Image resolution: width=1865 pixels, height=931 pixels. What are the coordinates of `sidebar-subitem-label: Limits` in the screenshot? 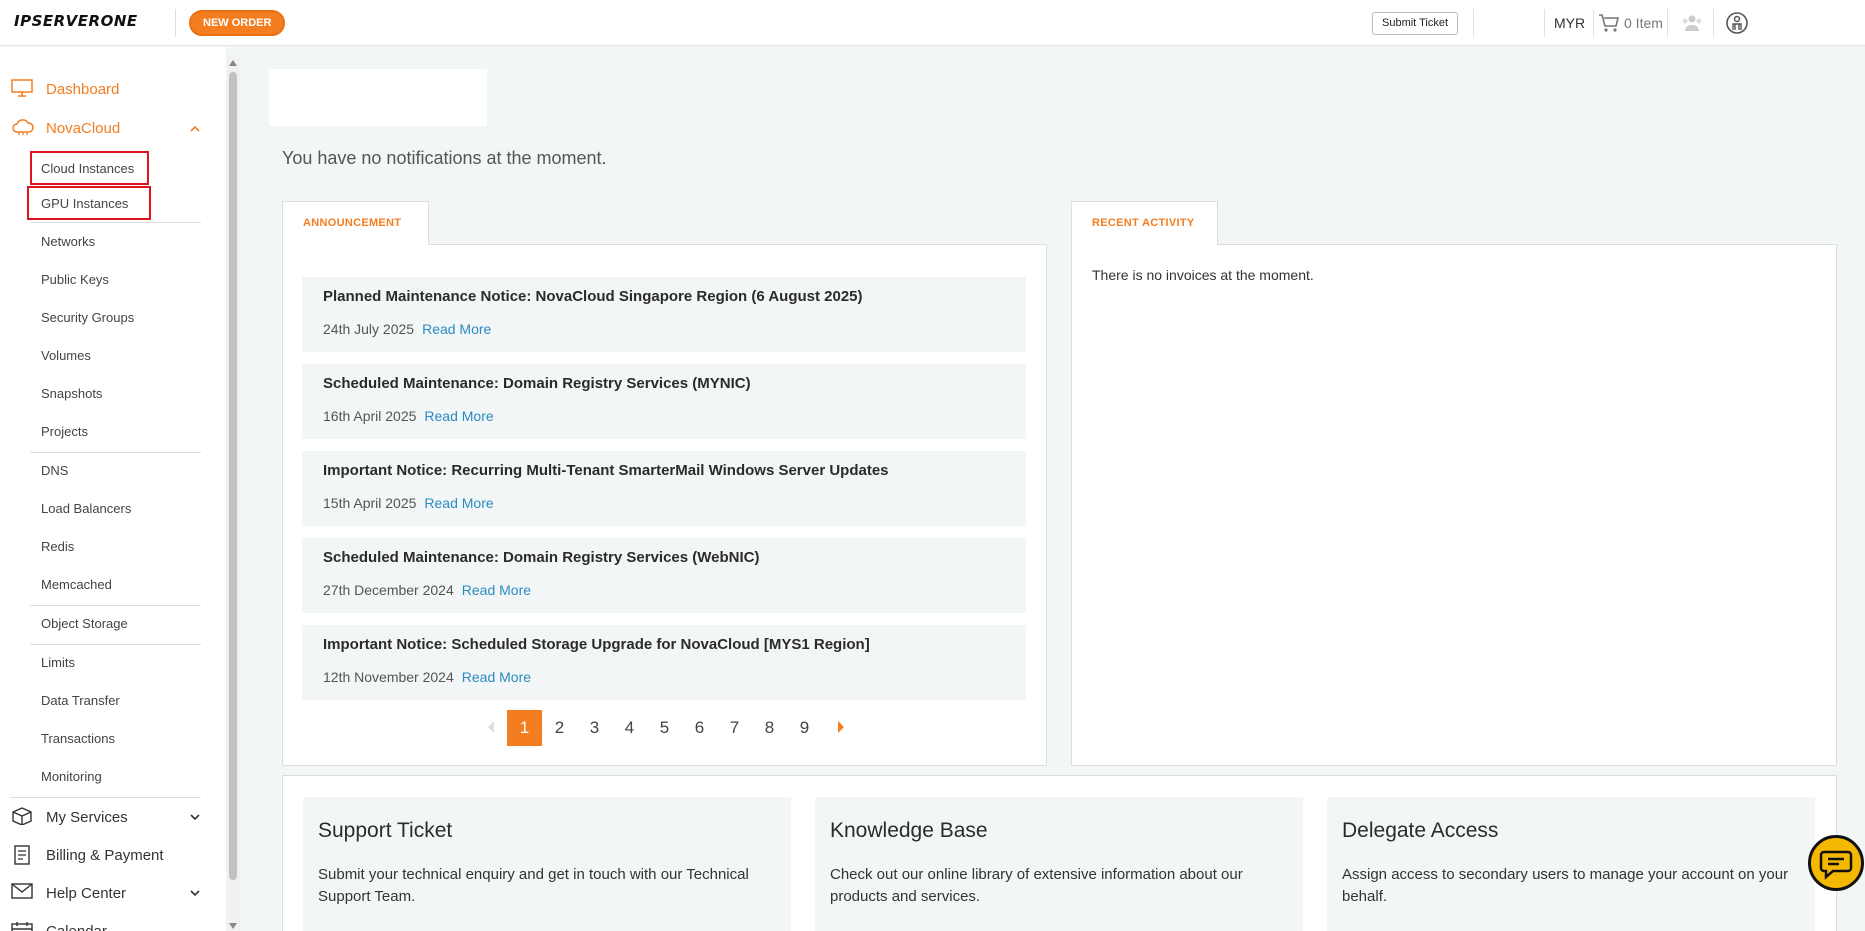 It's located at (58, 662).